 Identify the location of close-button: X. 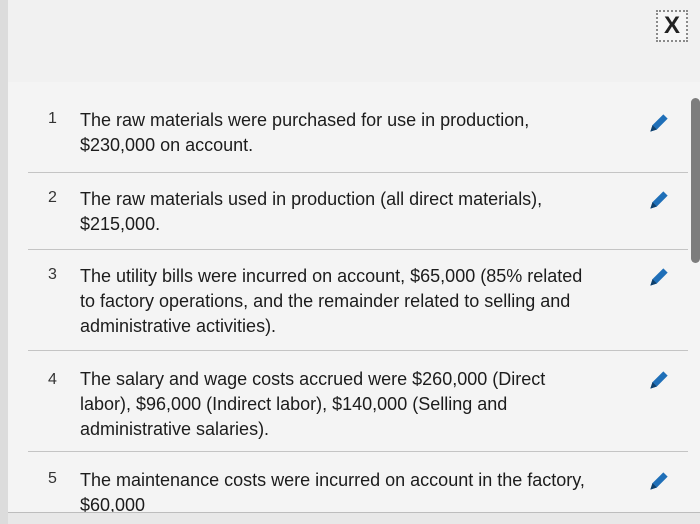
(672, 26).